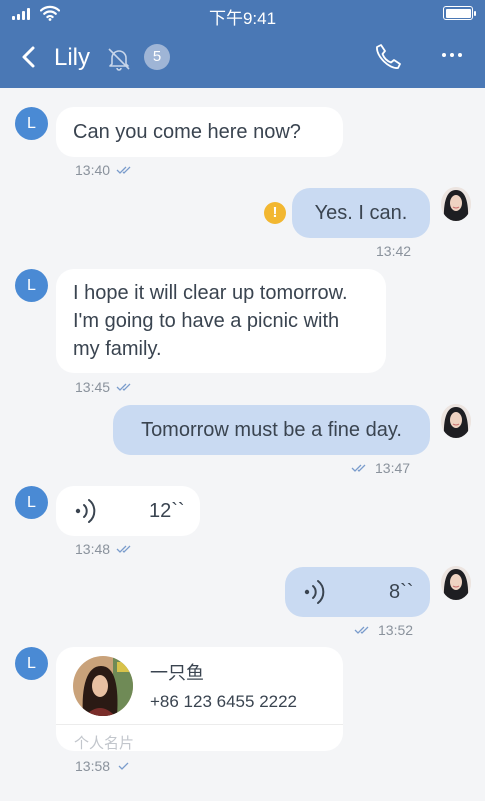 The height and width of the screenshot is (801, 485). I want to click on message-bubble-out: Yes. I can., so click(361, 213).